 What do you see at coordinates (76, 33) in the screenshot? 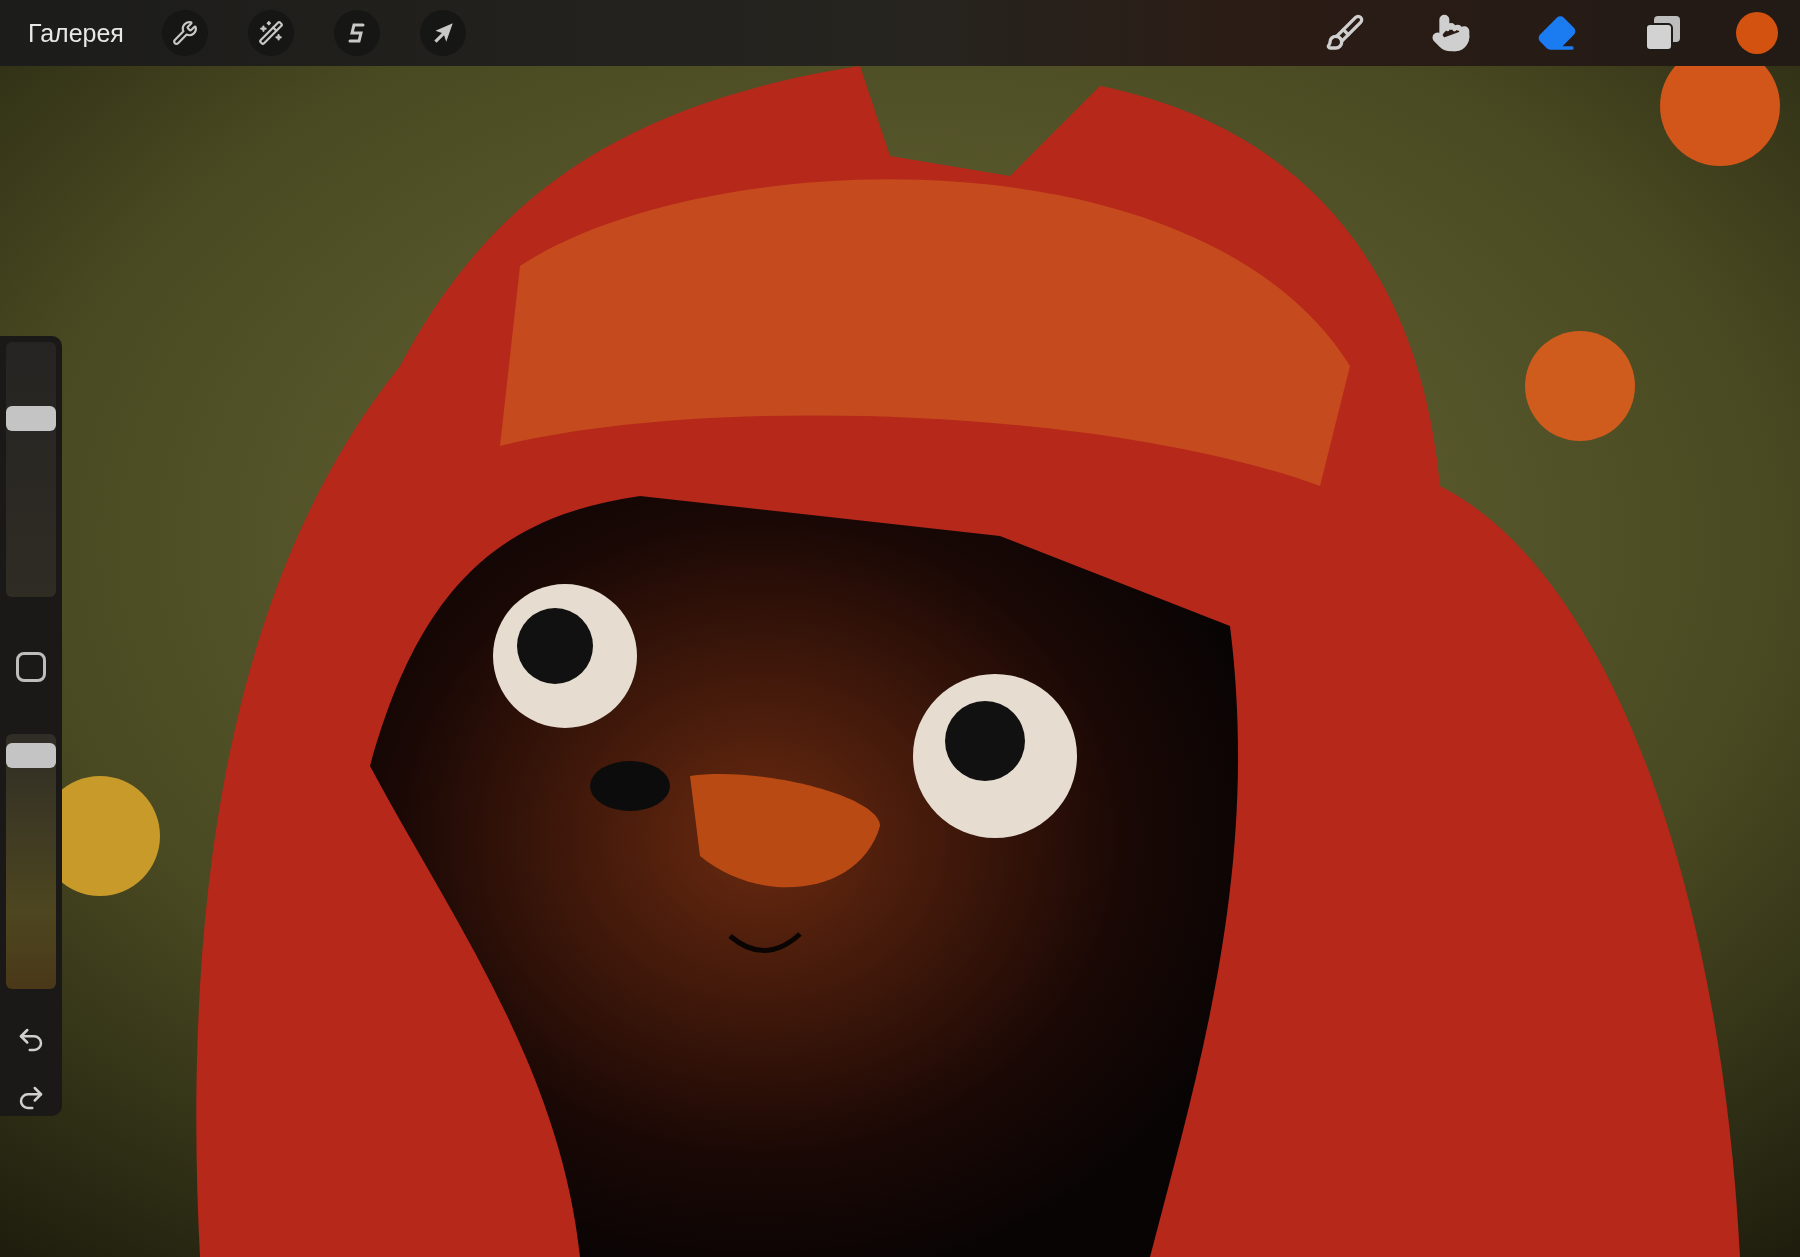
I see `gallery-link: Галерея` at bounding box center [76, 33].